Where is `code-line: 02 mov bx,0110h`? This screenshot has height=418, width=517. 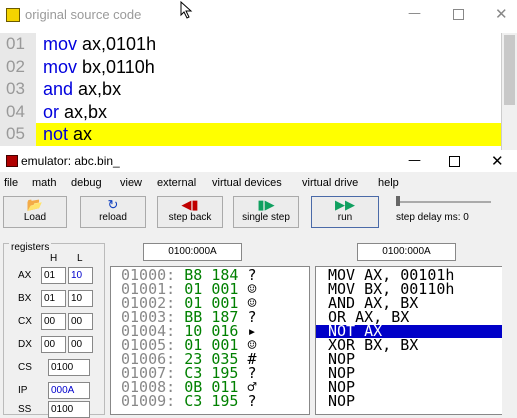 code-line: 02 mov bx,0110h is located at coordinates (250, 66).